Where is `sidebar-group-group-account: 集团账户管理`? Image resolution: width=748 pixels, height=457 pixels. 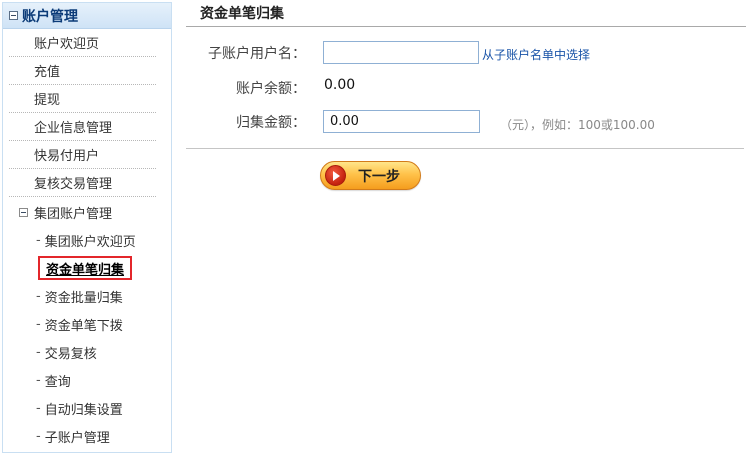
sidebar-group-group-account: 集团账户管理 is located at coordinates (82, 212).